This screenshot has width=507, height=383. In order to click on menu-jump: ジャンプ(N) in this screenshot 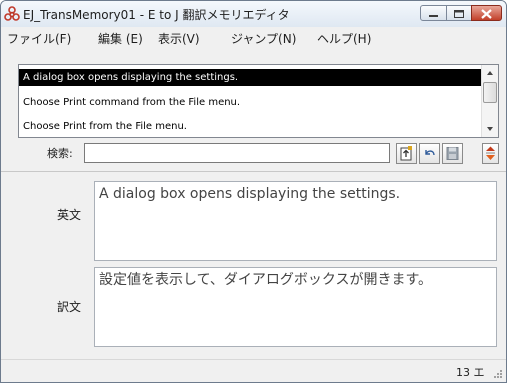, I will do `click(263, 38)`.